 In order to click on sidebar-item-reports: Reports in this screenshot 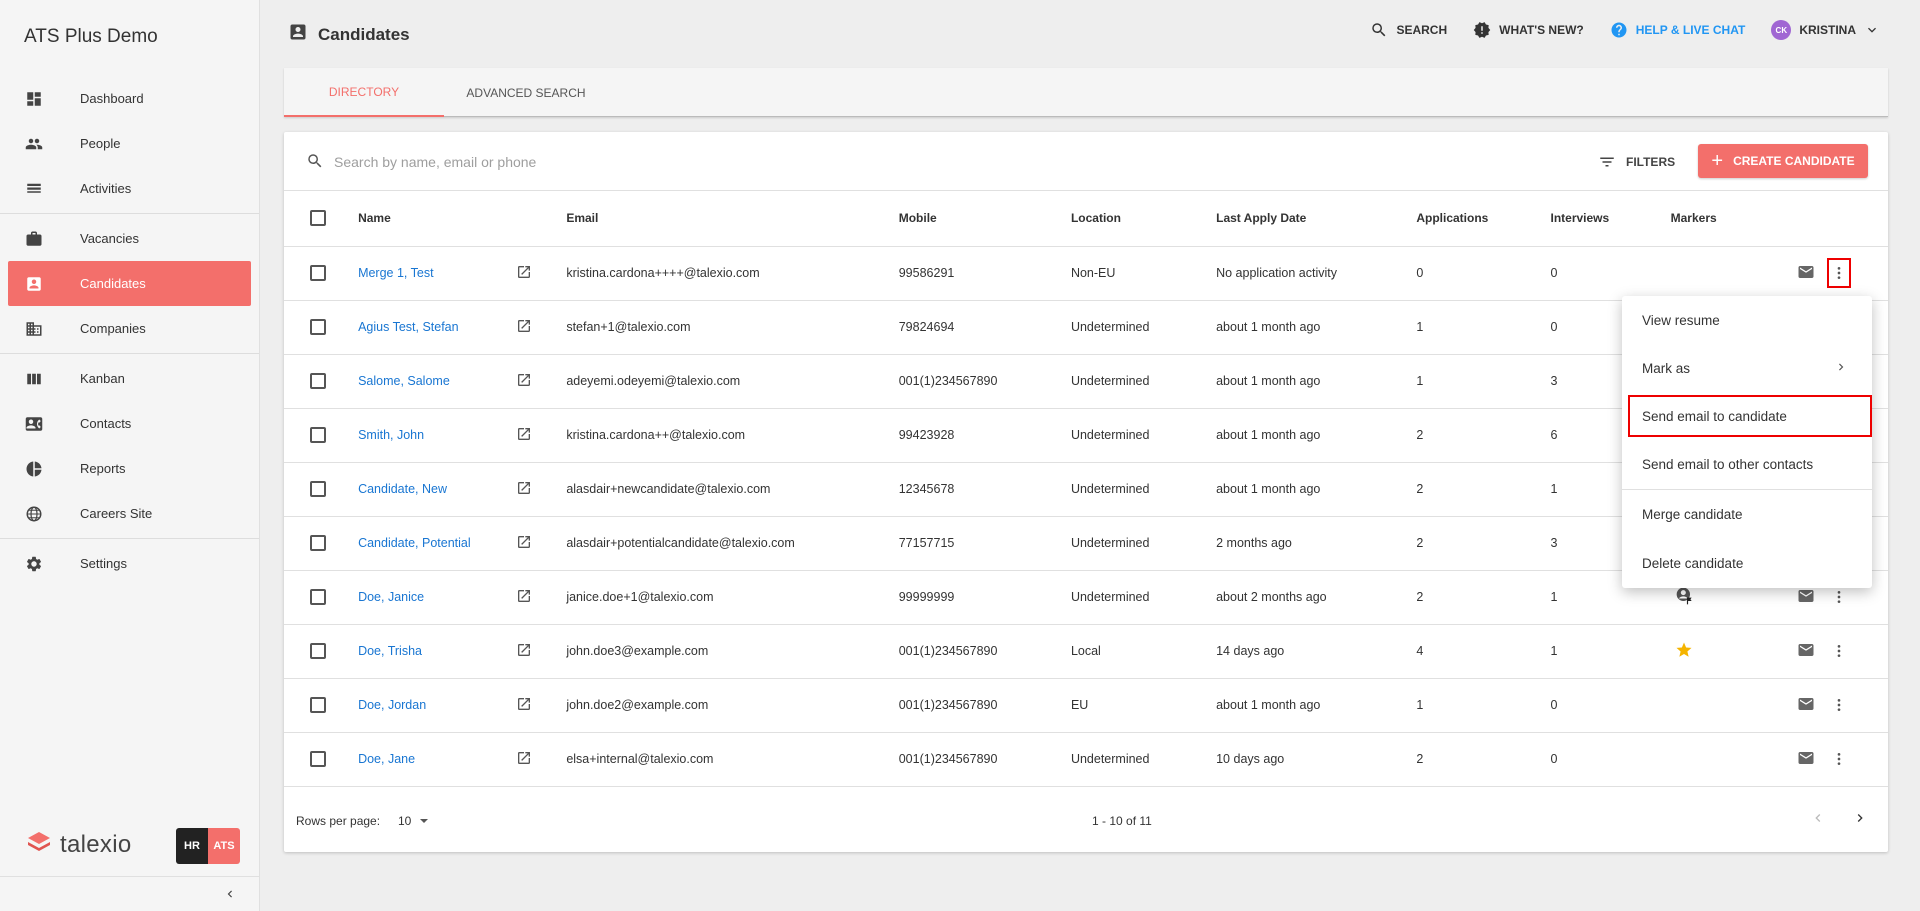, I will do `click(129, 468)`.